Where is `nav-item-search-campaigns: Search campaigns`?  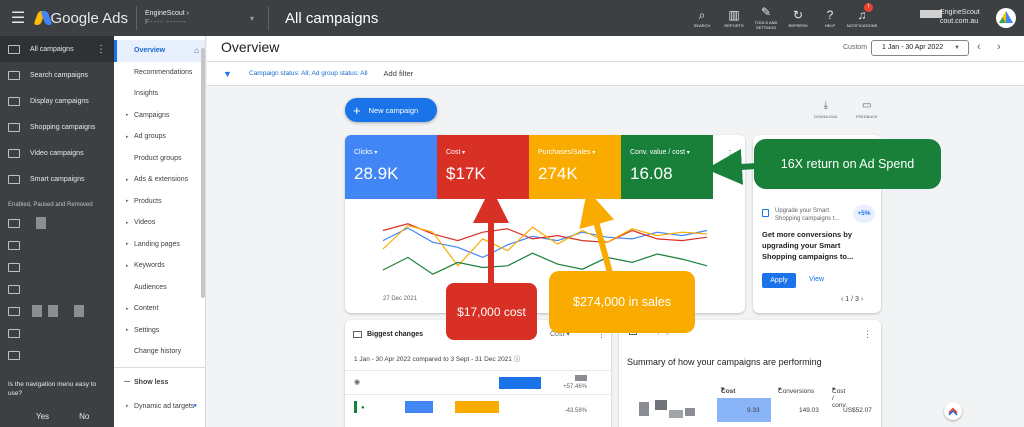
nav-item-search-campaigns: Search campaigns is located at coordinates (57, 75).